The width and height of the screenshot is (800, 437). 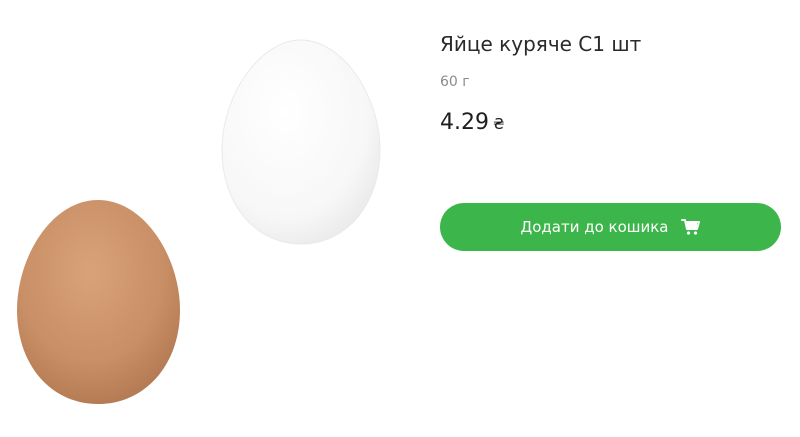 I want to click on price-value: 4.29, so click(x=464, y=122).